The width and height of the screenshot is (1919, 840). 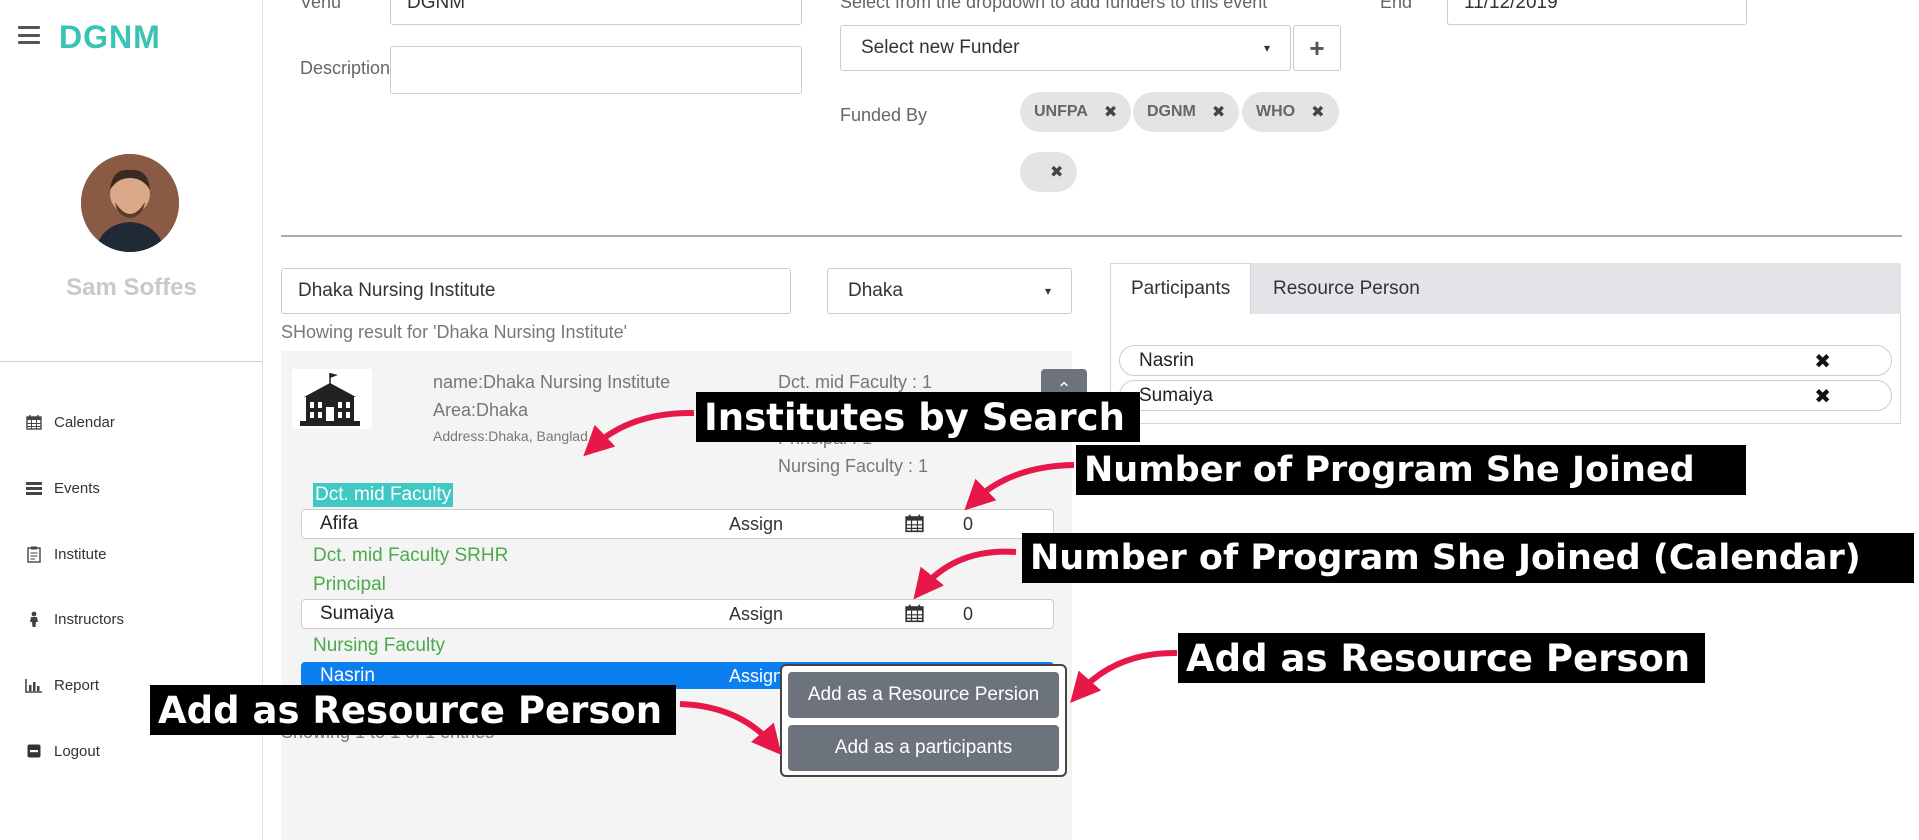 I want to click on annotation-program-calendar: Number of Program She Joined (Calendar), so click(x=1468, y=558).